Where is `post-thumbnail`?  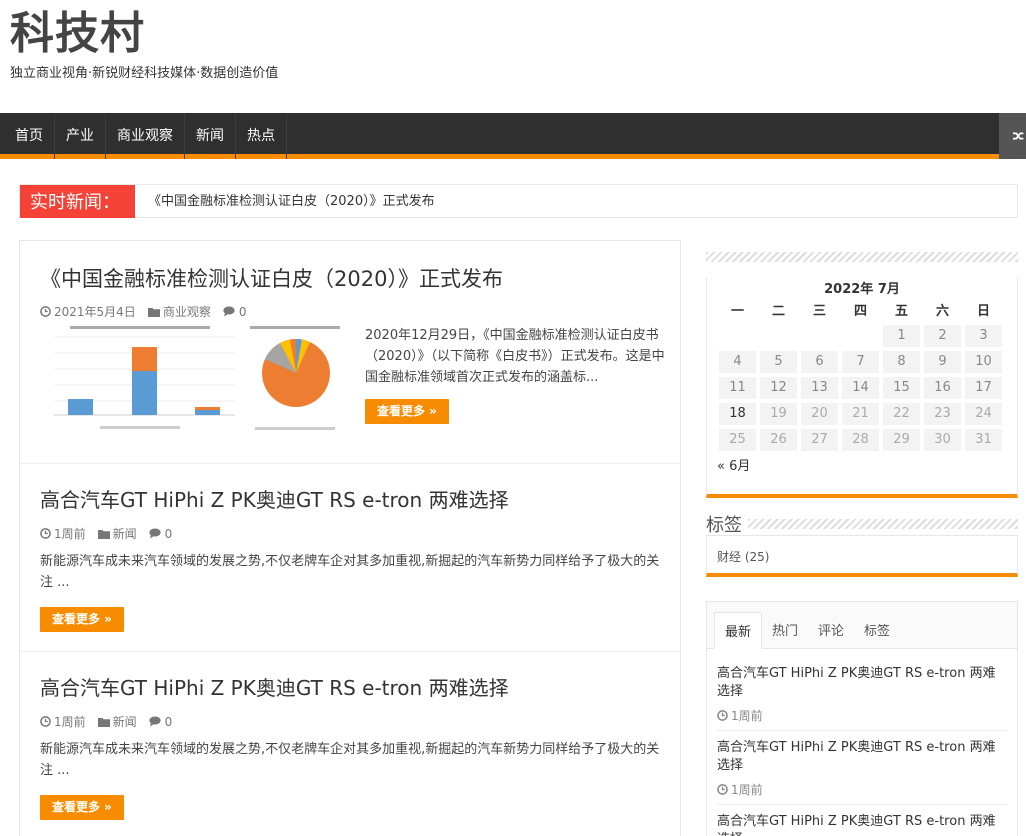
post-thumbnail is located at coordinates (192, 379).